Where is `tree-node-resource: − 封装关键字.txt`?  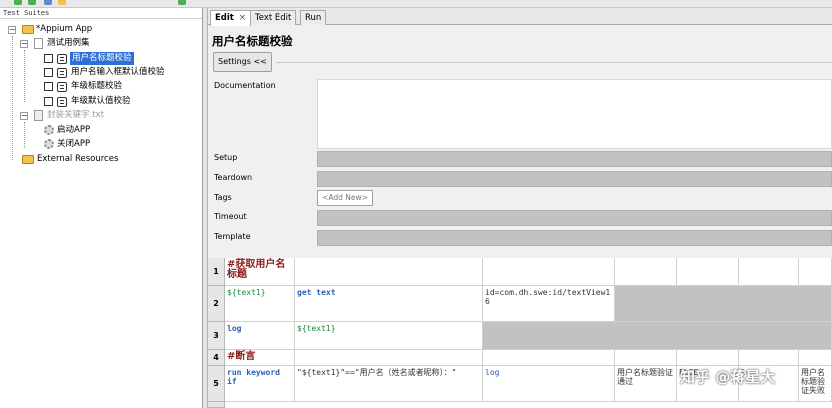 tree-node-resource: − 封装关键字.txt is located at coordinates (100, 115).